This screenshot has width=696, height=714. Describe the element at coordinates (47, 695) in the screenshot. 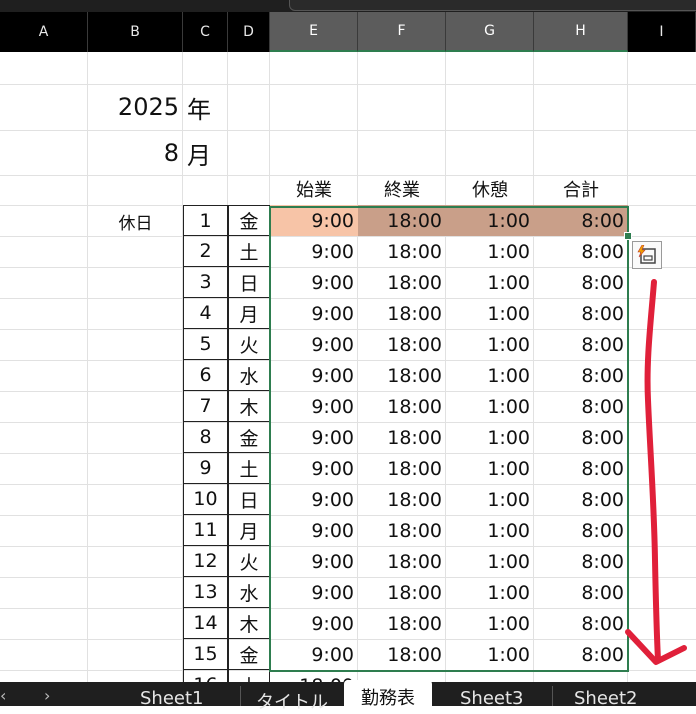

I see `chevron-right-icon: ›` at that location.